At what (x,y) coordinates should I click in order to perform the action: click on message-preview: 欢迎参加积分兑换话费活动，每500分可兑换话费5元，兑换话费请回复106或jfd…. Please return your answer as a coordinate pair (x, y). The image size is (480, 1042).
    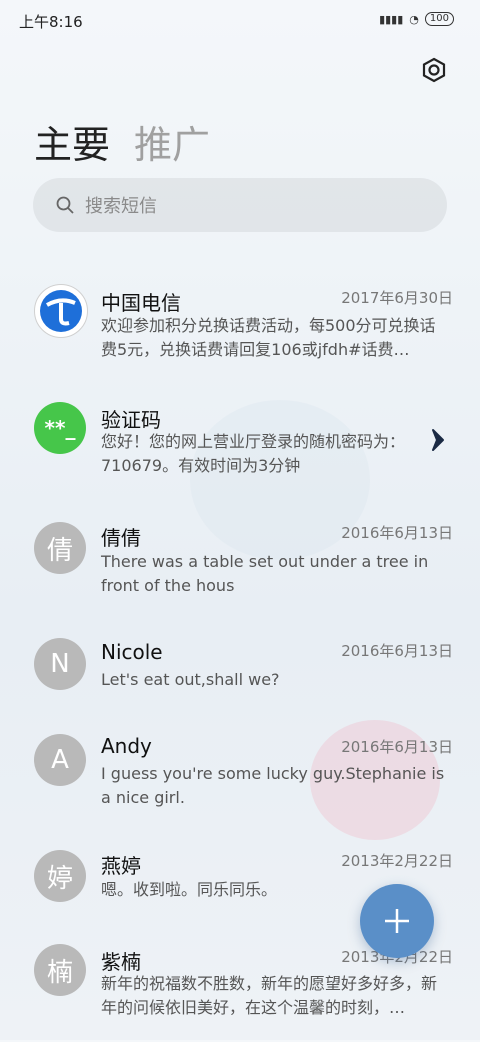
    Looking at the image, I should click on (268, 337).